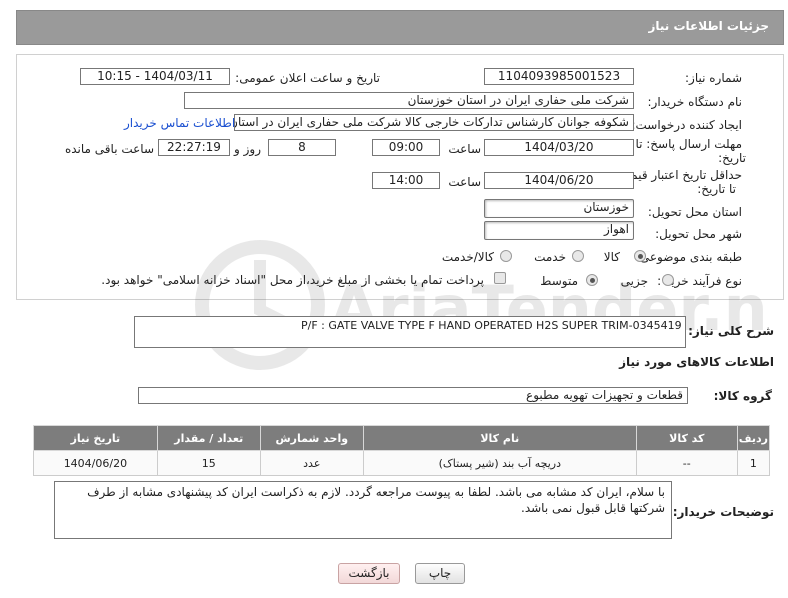 This screenshot has height=598, width=788. Describe the element at coordinates (688, 257) in the screenshot. I see `category-label: طبقه بندی موضوعی:` at that location.